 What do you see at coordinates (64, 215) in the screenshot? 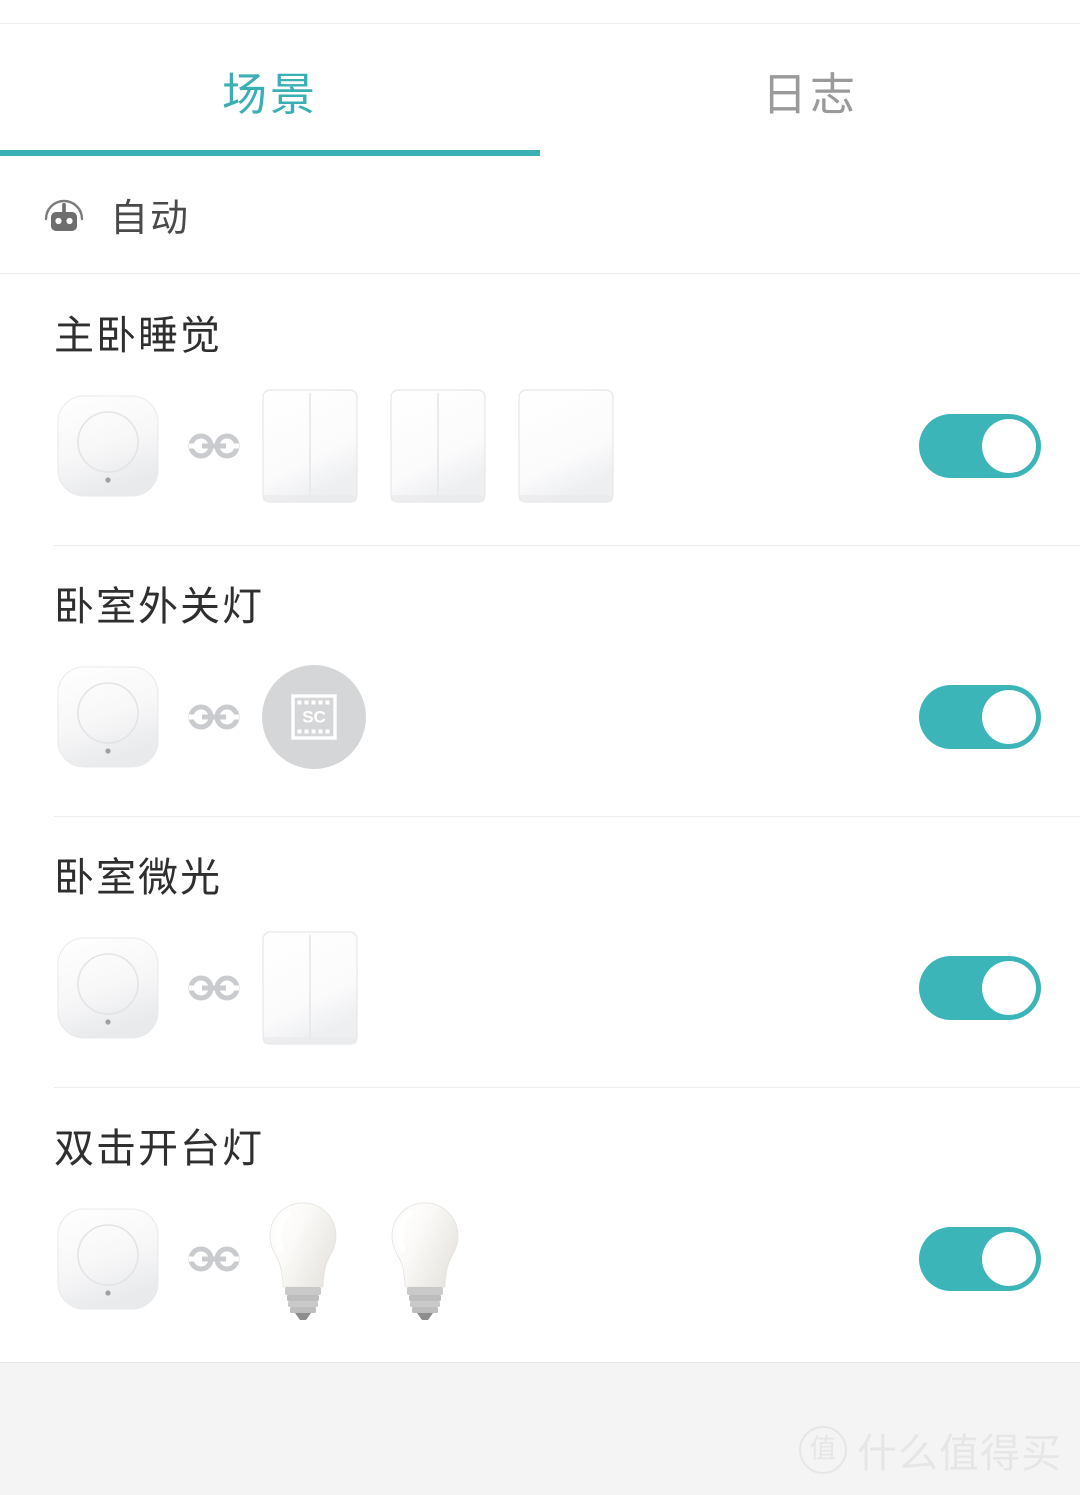
I see `robot-icon` at bounding box center [64, 215].